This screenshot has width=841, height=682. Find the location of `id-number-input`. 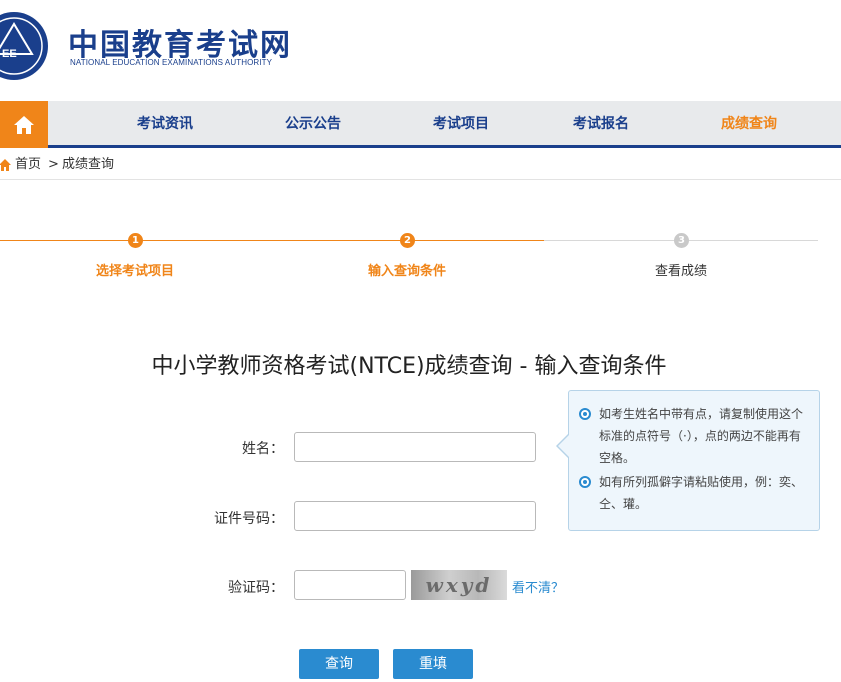

id-number-input is located at coordinates (415, 516).